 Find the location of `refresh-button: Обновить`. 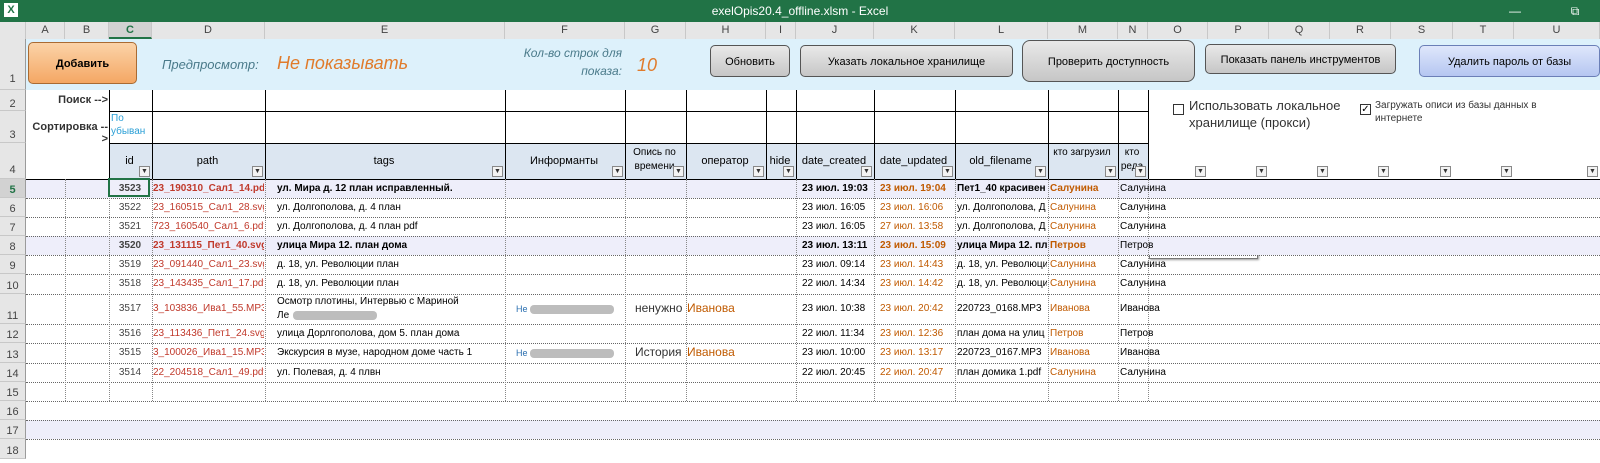

refresh-button: Обновить is located at coordinates (750, 61).